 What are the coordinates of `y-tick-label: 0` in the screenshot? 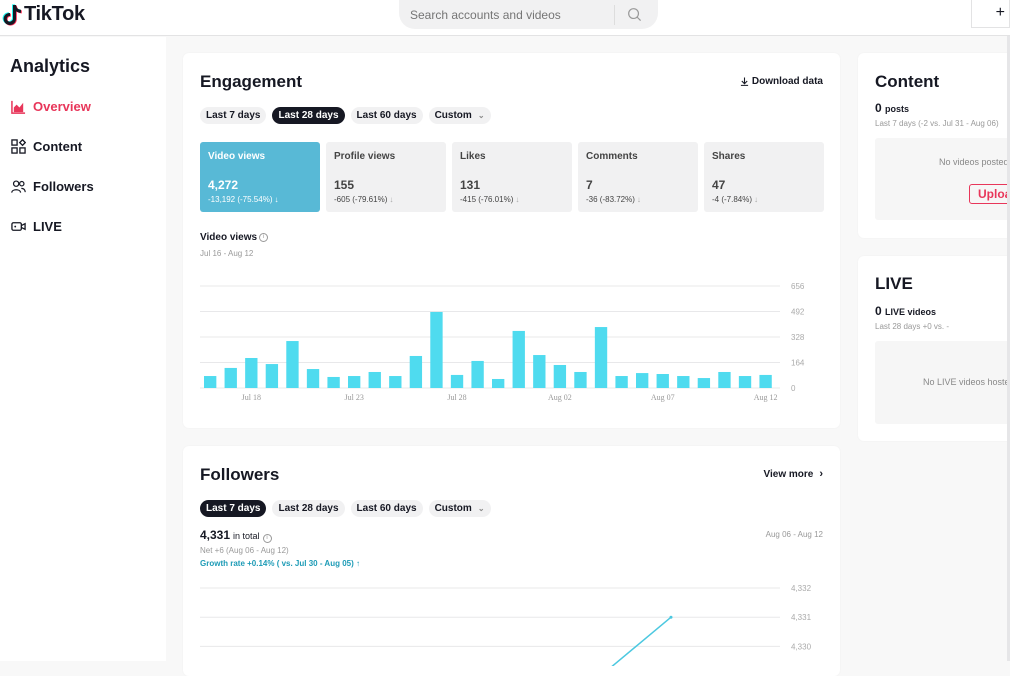 It's located at (793, 388).